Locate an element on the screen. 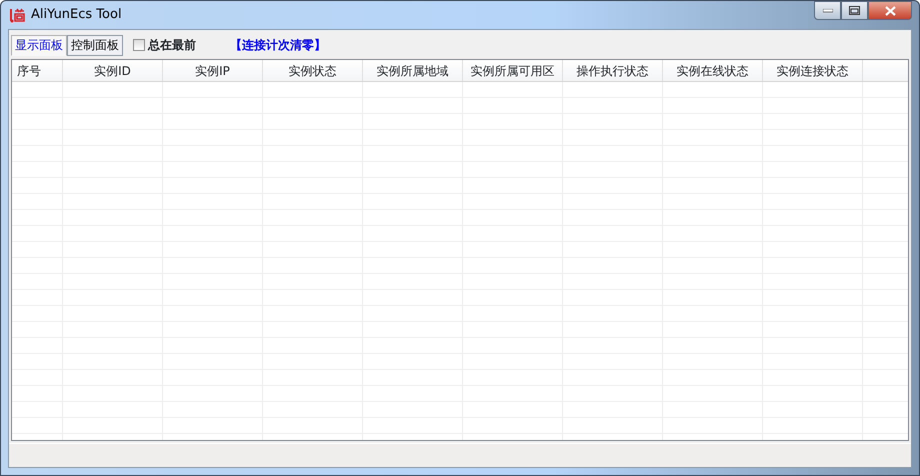 This screenshot has height=476, width=920. close-icon is located at coordinates (890, 11).